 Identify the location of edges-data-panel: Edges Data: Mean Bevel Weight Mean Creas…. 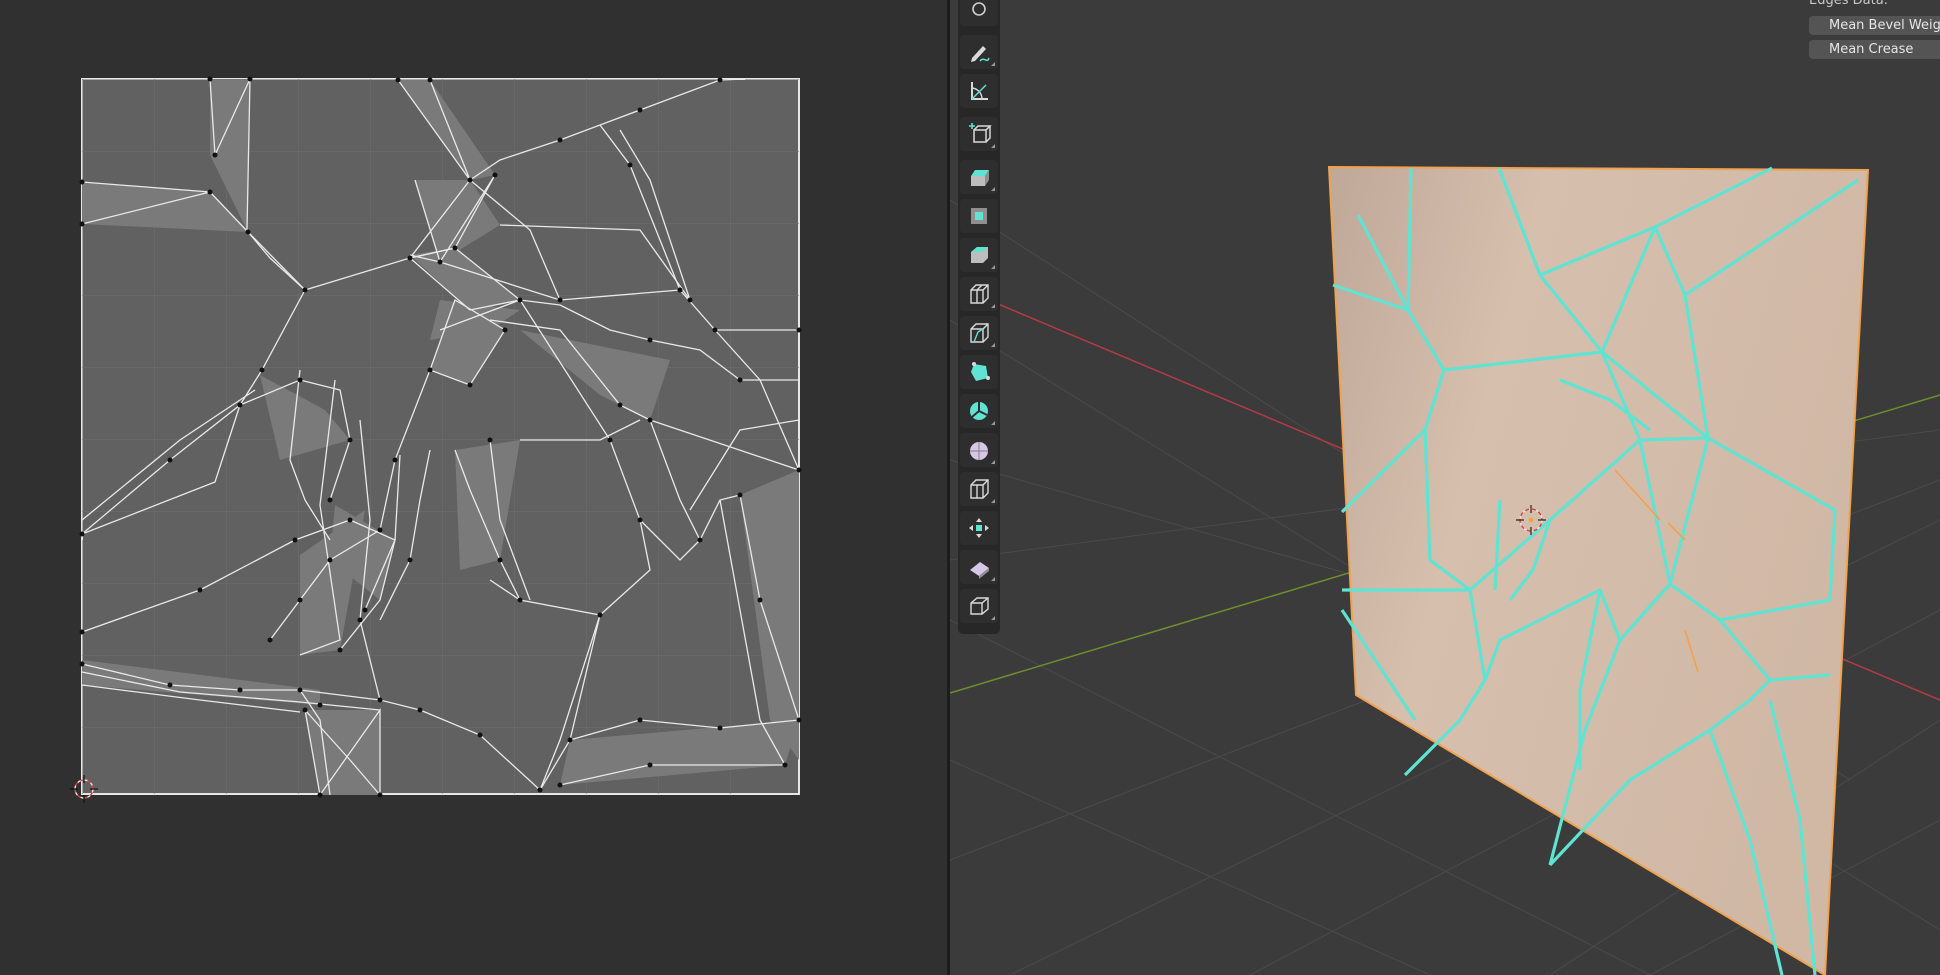
(1872, 32).